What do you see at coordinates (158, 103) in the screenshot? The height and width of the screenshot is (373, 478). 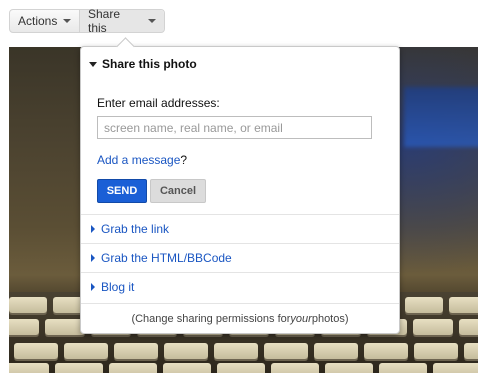 I see `email-field-label: Enter email addresses:` at bounding box center [158, 103].